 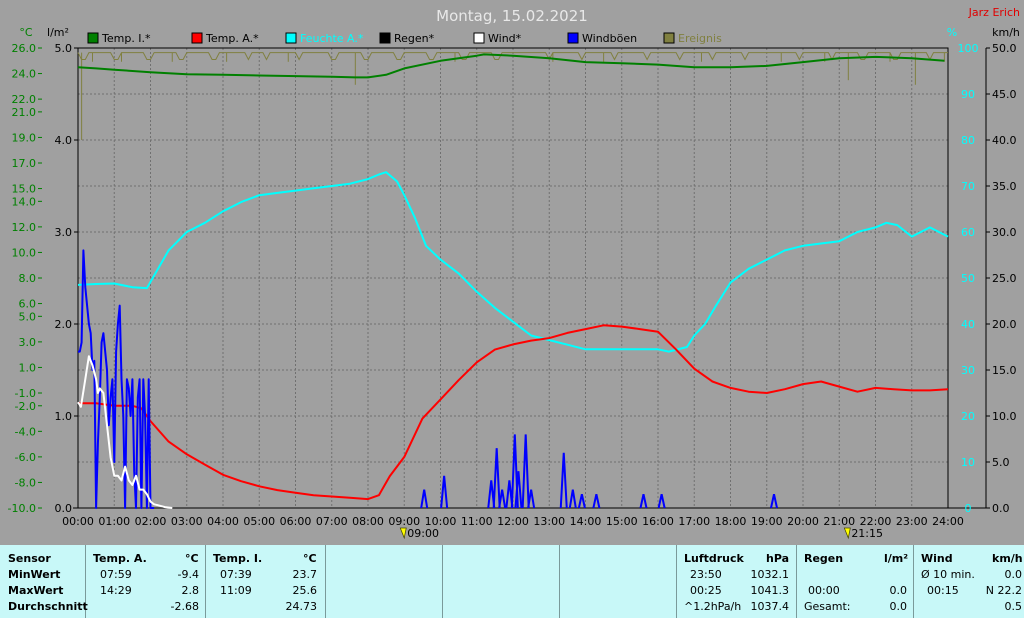 I want to click on legend-item: Ereignis, so click(x=692, y=38).